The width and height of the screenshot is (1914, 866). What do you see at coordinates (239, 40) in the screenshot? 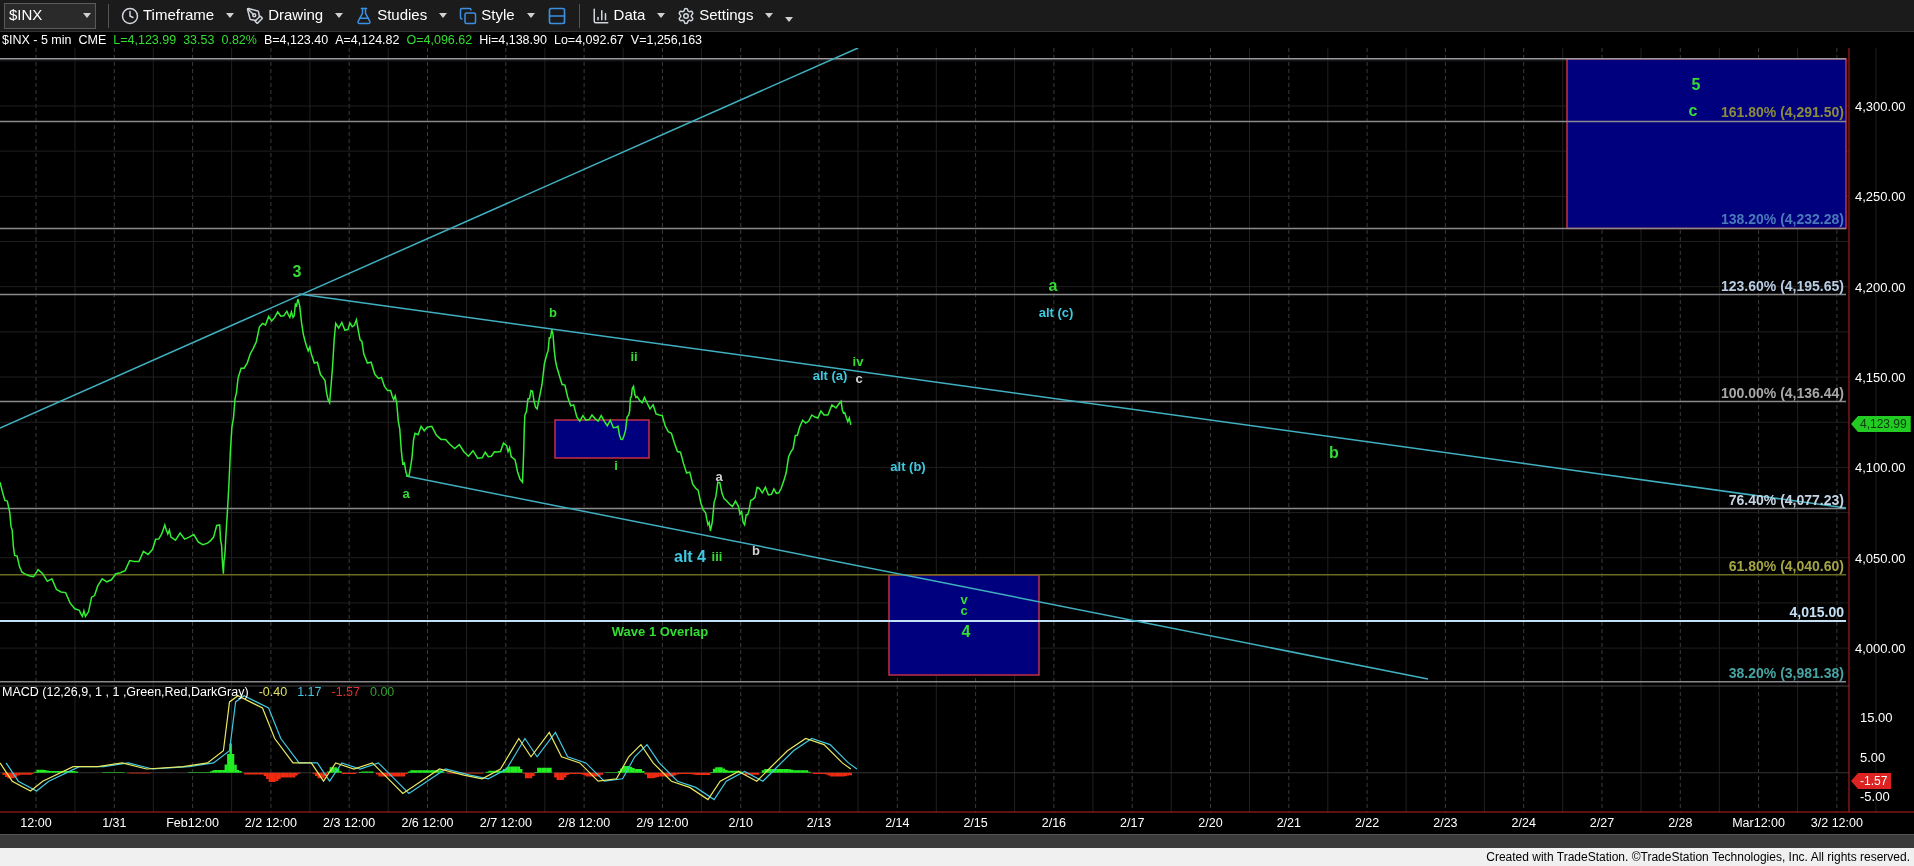
I see `quote-value: 0.82%` at bounding box center [239, 40].